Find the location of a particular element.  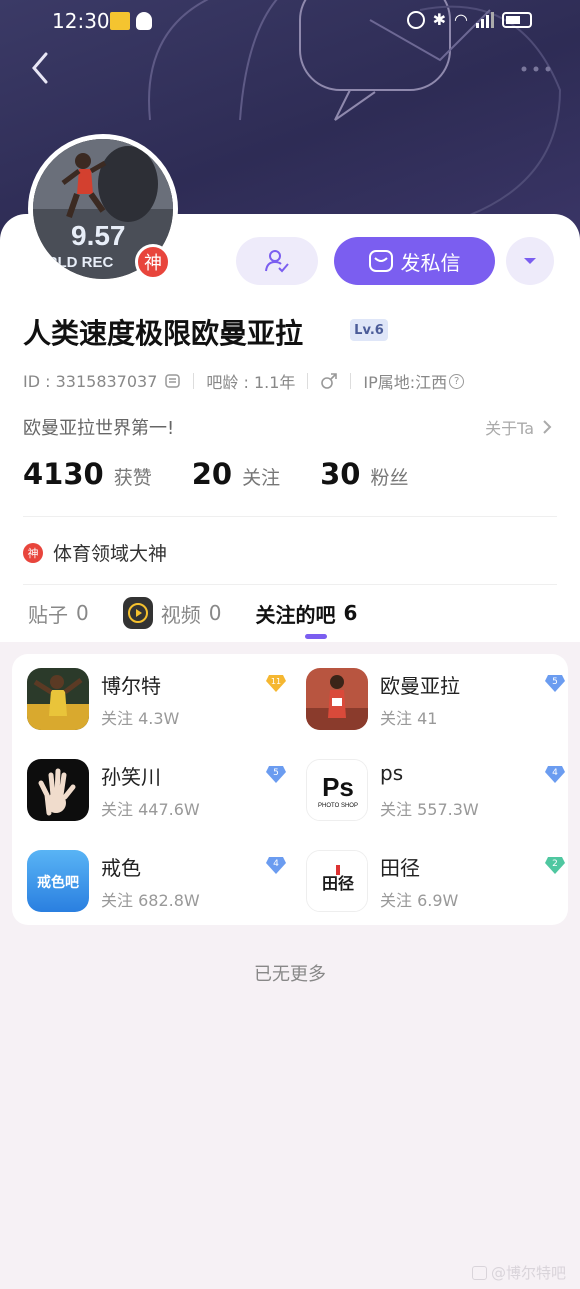

back-button is located at coordinates (42, 68).